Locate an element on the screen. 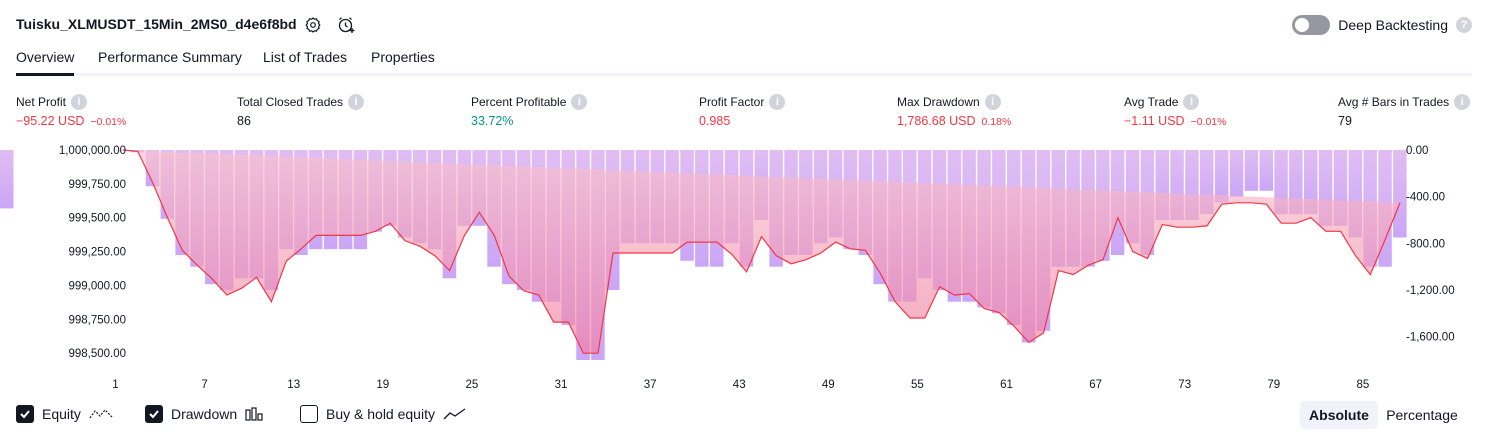 This screenshot has height=438, width=1486. x-axis-tick-label: 61 is located at coordinates (1006, 385).